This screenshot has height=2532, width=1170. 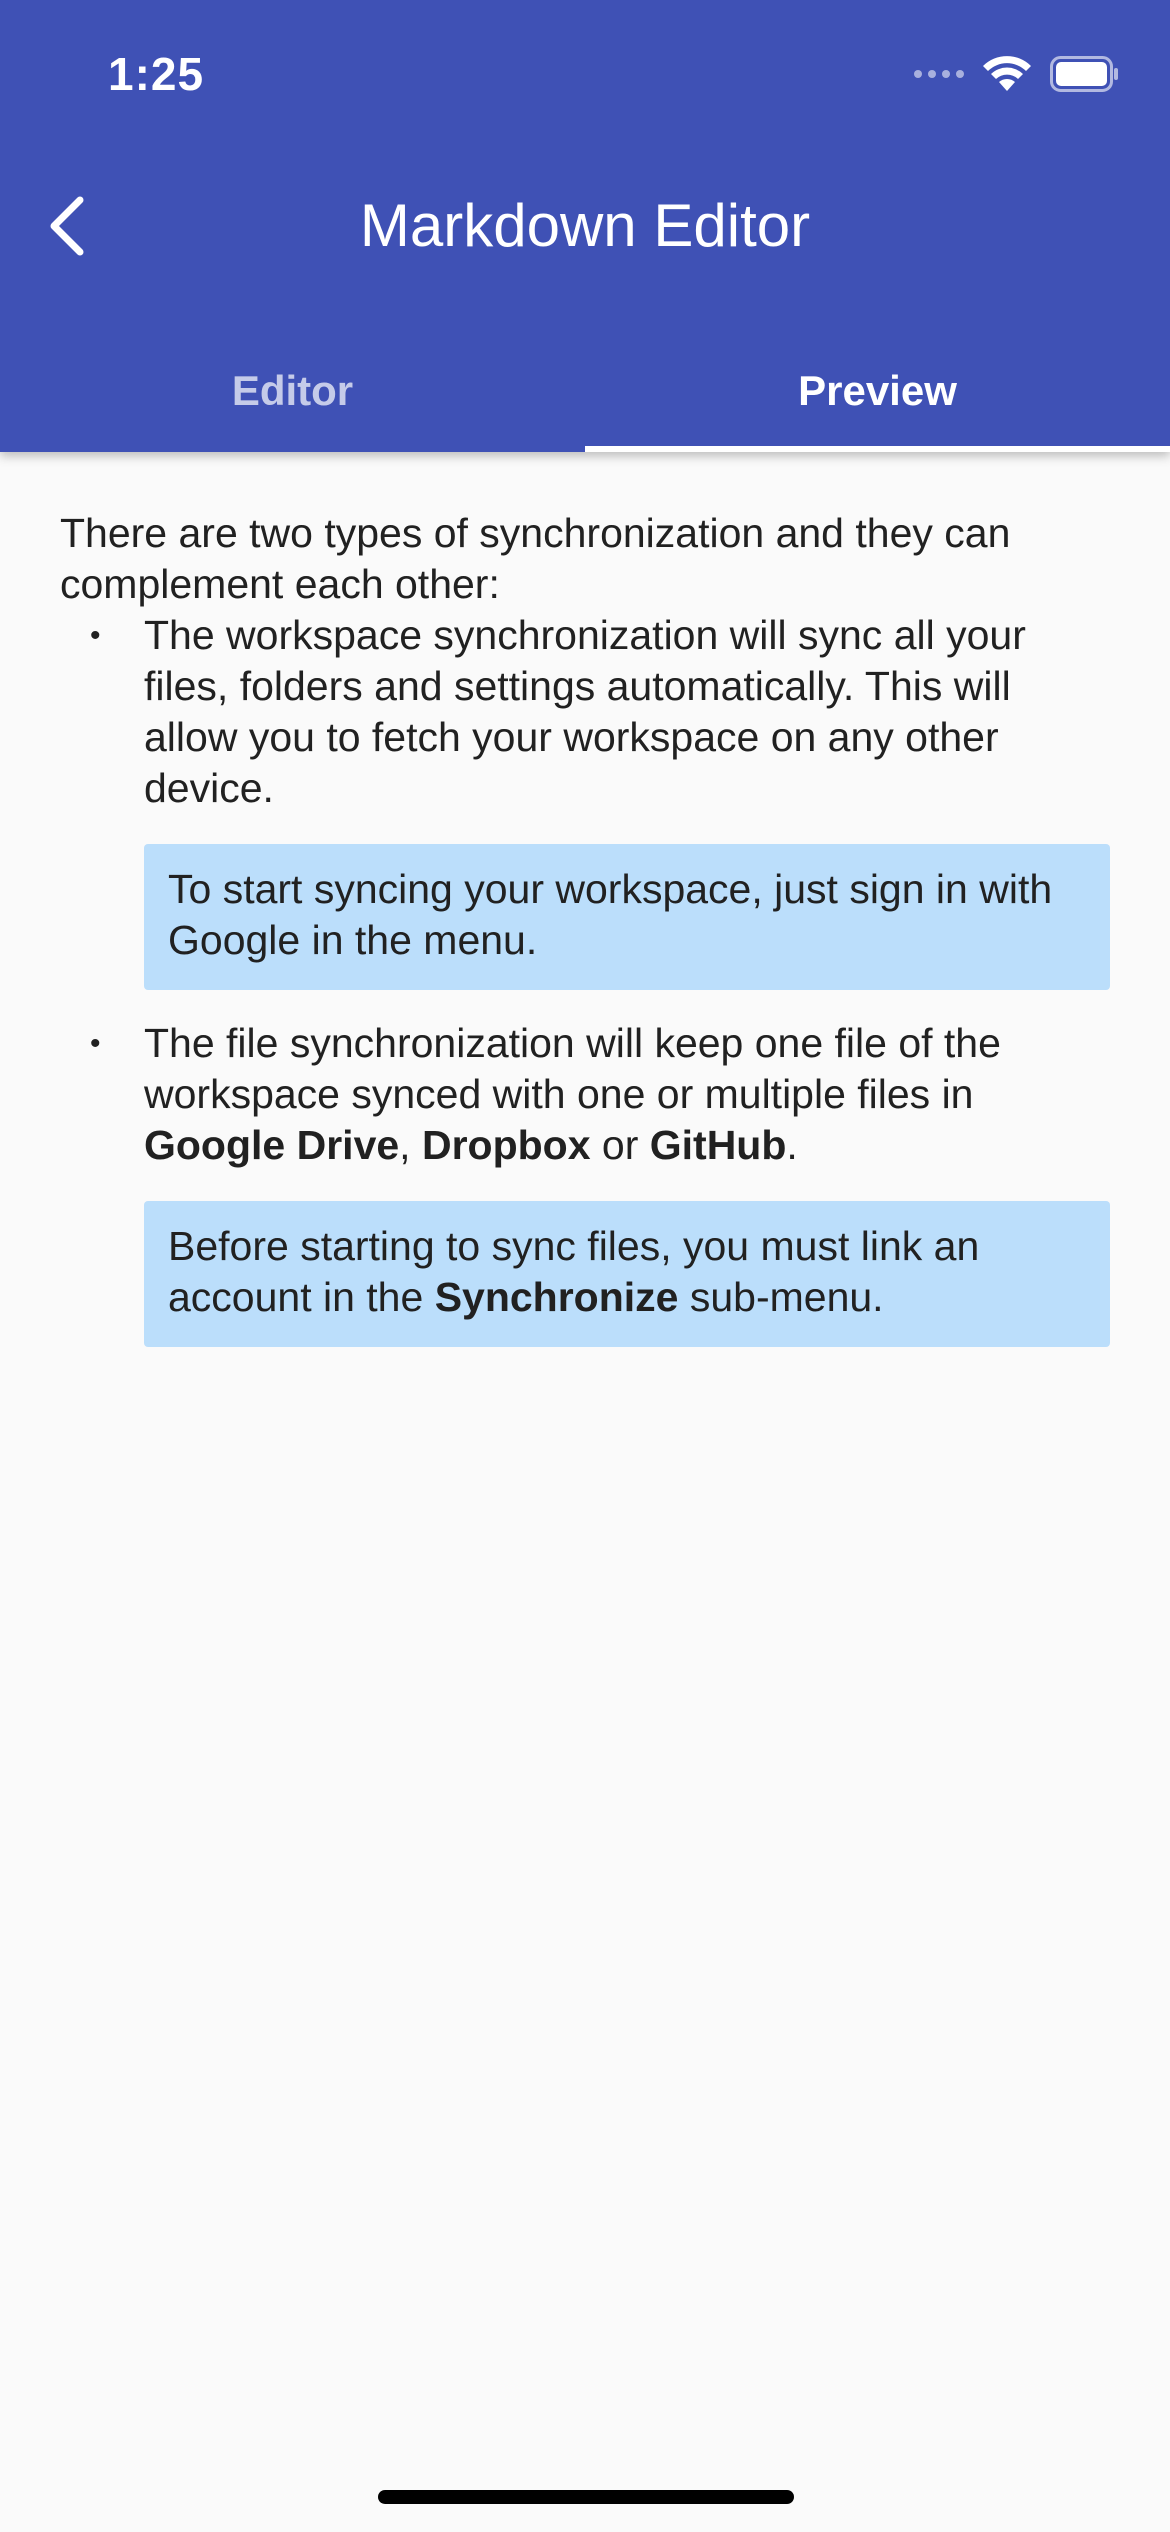 What do you see at coordinates (156, 74) in the screenshot?
I see `status-time: 1:25` at bounding box center [156, 74].